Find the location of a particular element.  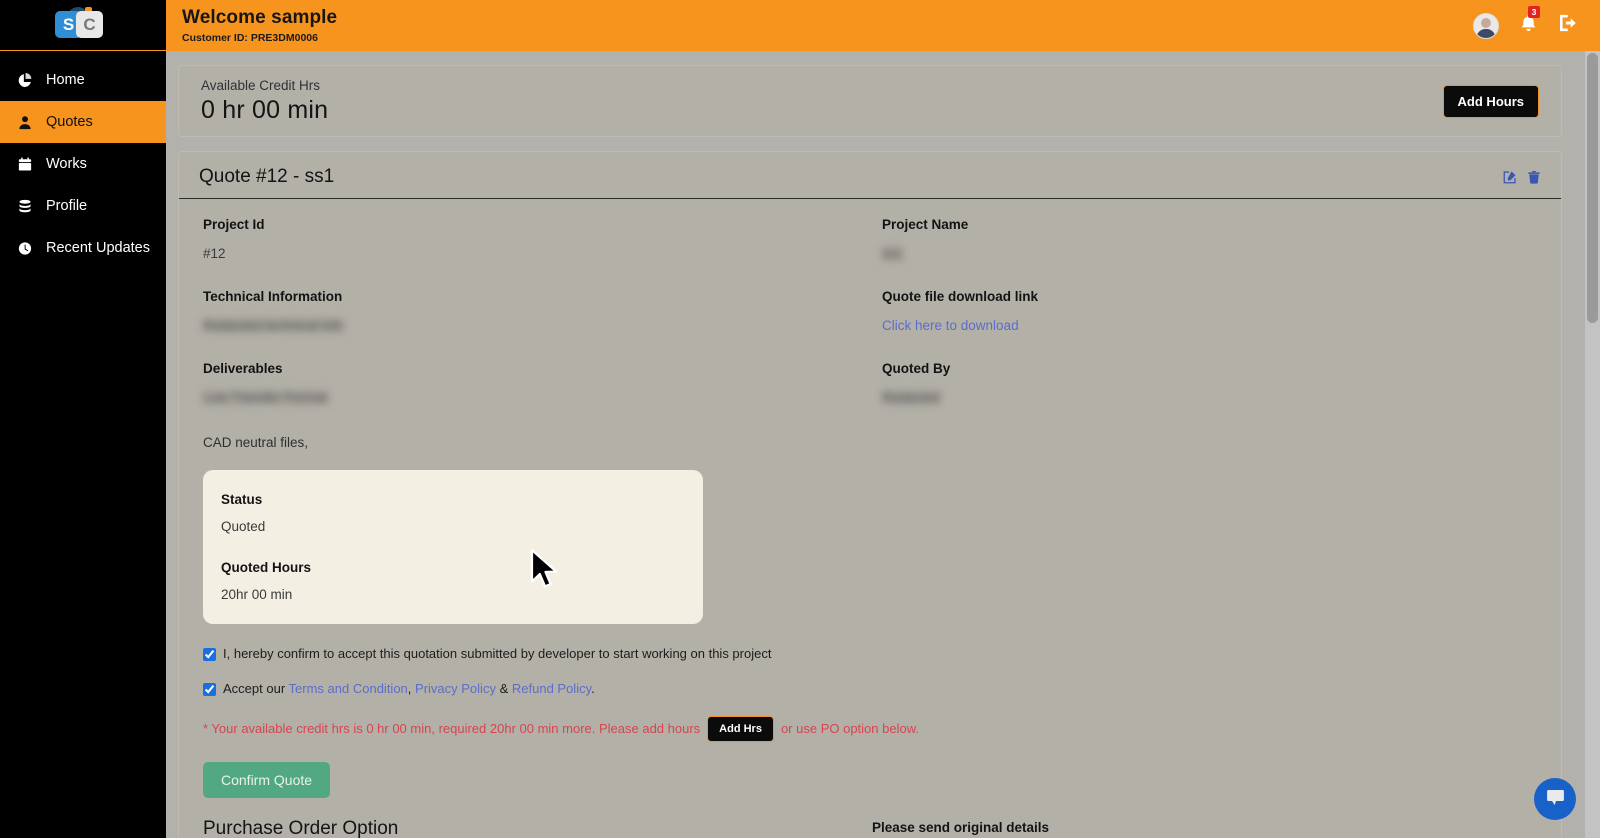

user-icon is located at coordinates (24, 122).